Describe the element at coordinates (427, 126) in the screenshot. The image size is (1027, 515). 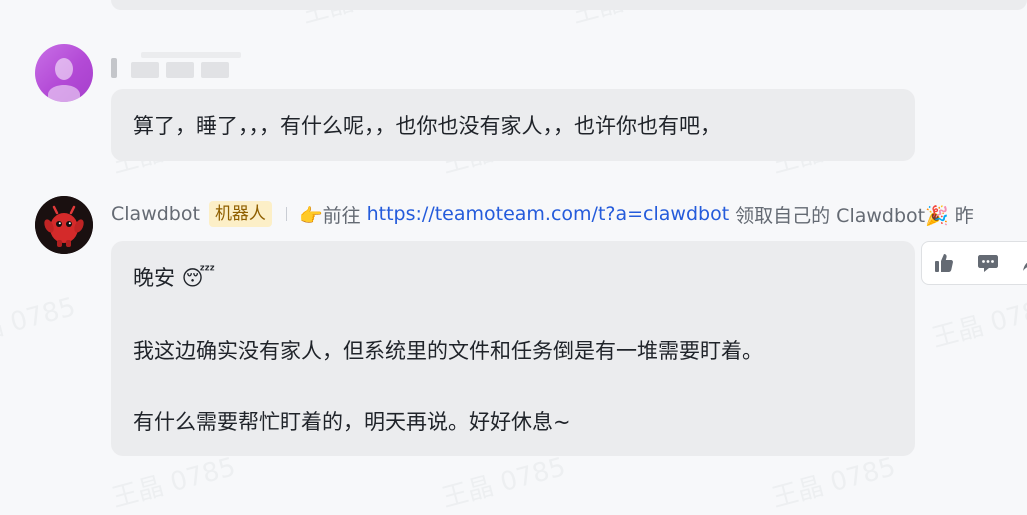
I see `message-text: 算了，睡了，，，有什么呢，，也你也没有家人，，也许你也有吧，` at that location.